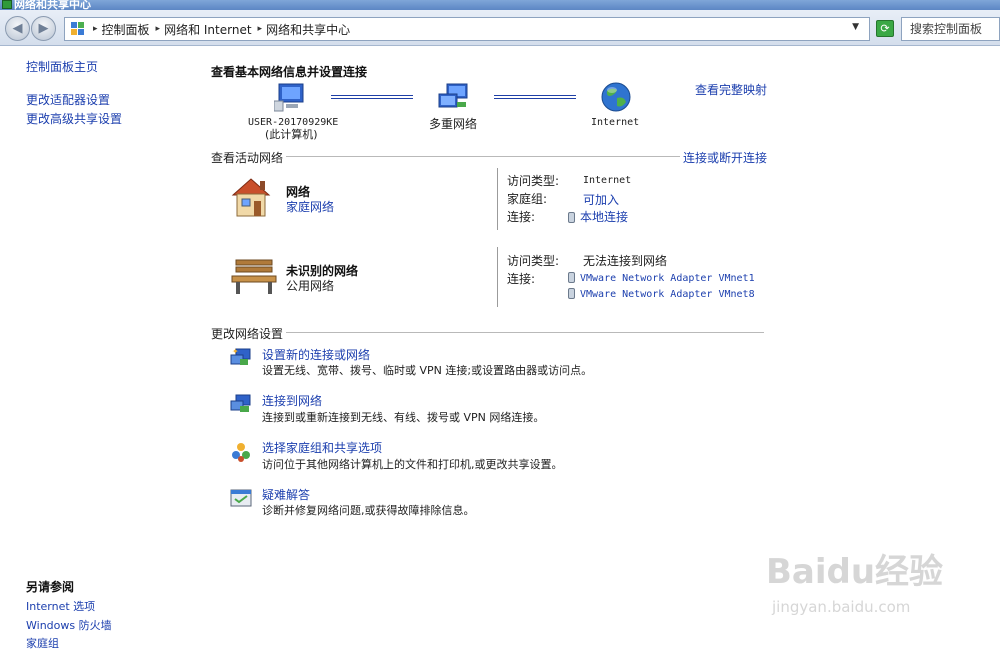 The width and height of the screenshot is (1000, 651). I want to click on active-networks-header: 查看活动网络, so click(247, 158).